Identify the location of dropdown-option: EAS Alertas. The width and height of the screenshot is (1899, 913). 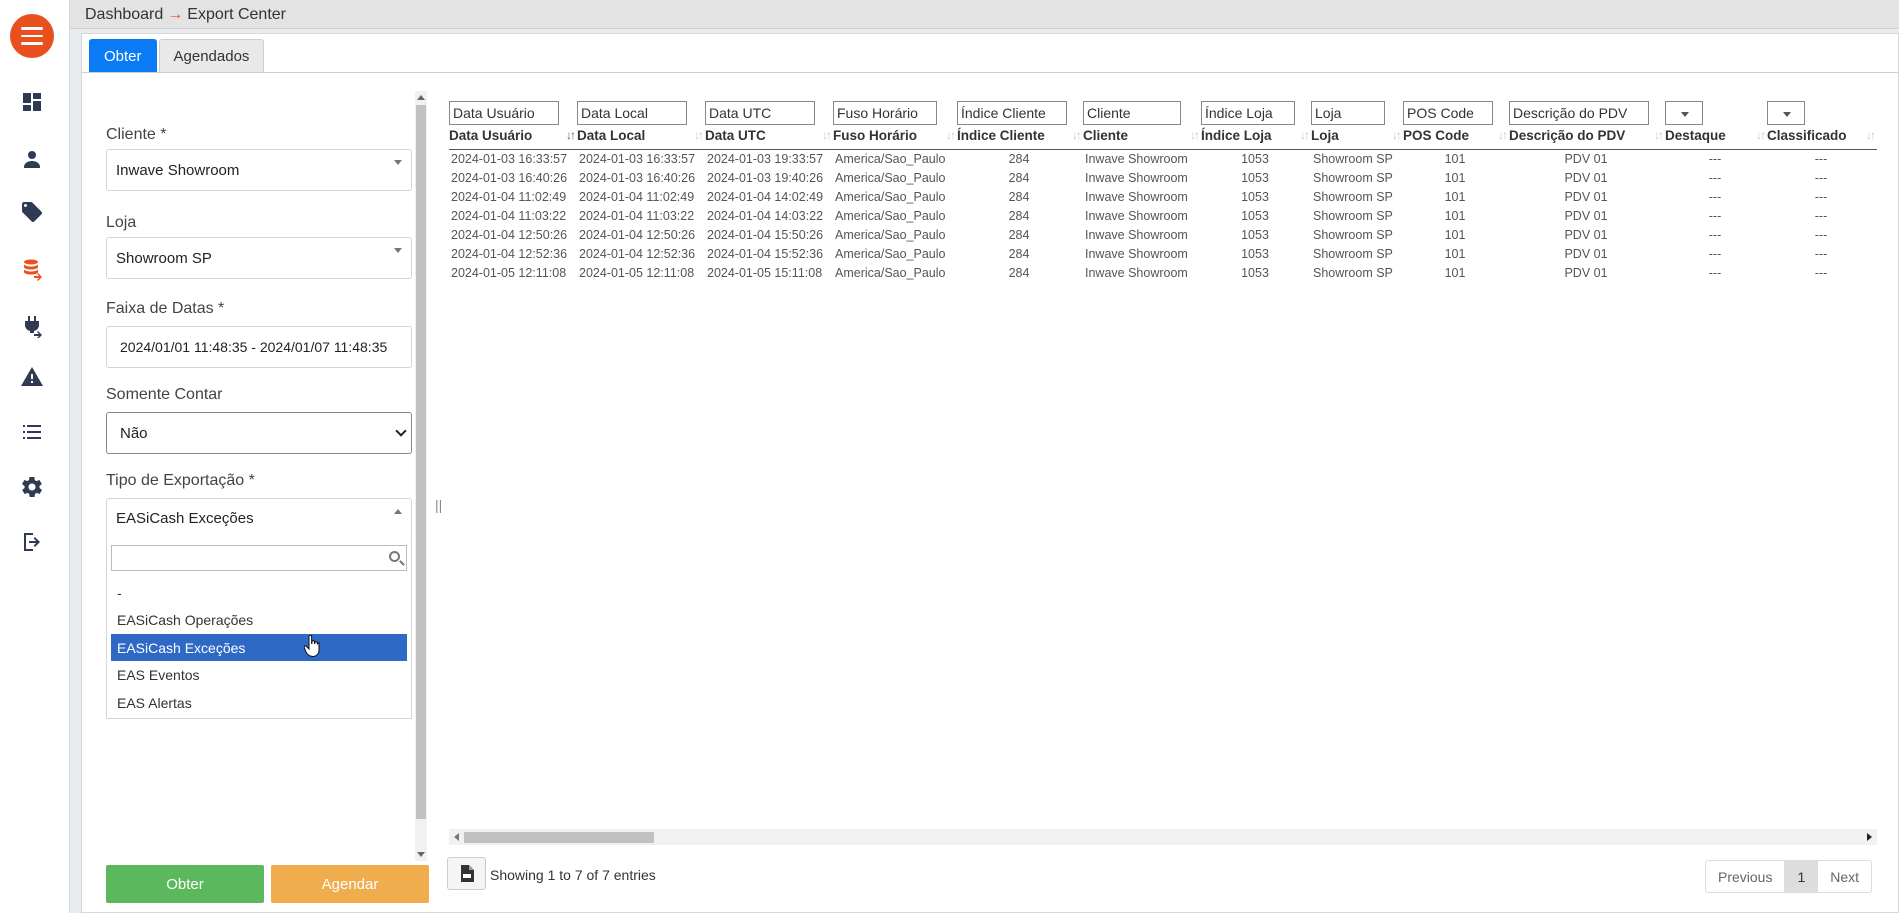
(259, 702).